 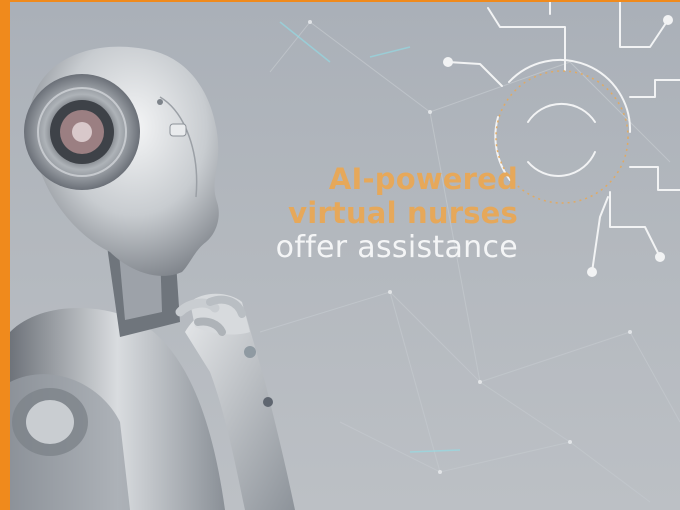 What do you see at coordinates (396, 247) in the screenshot?
I see `headline-line-3: offer assistance` at bounding box center [396, 247].